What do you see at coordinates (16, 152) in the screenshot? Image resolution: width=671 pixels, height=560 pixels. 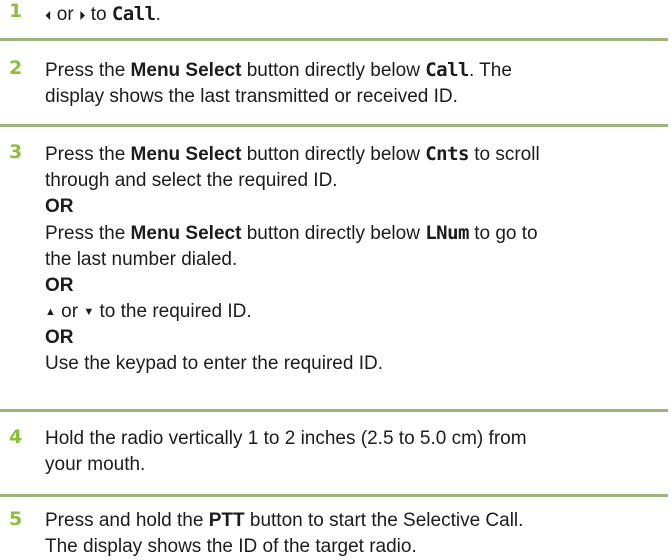 I see `step-number: 3` at bounding box center [16, 152].